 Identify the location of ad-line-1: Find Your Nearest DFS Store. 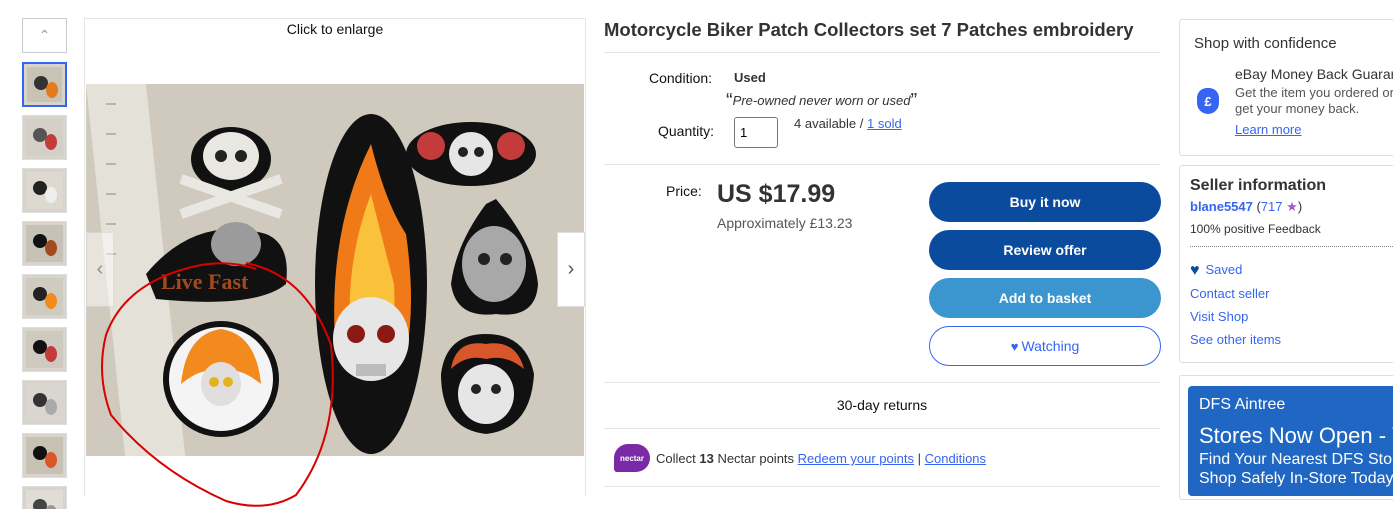
(1296, 459).